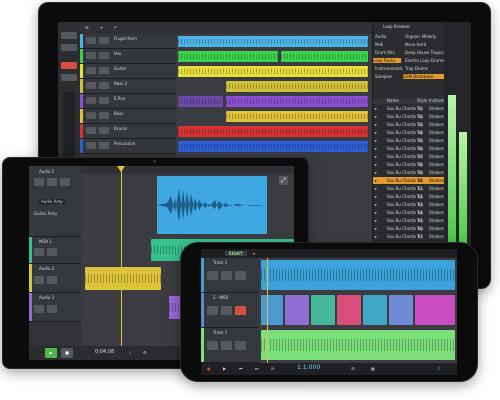 The height and width of the screenshot is (400, 500). Describe the element at coordinates (409, 141) in the screenshot. I see `browser-row: ▸ Sou.Ru Chords 05 Trp Strokes` at that location.